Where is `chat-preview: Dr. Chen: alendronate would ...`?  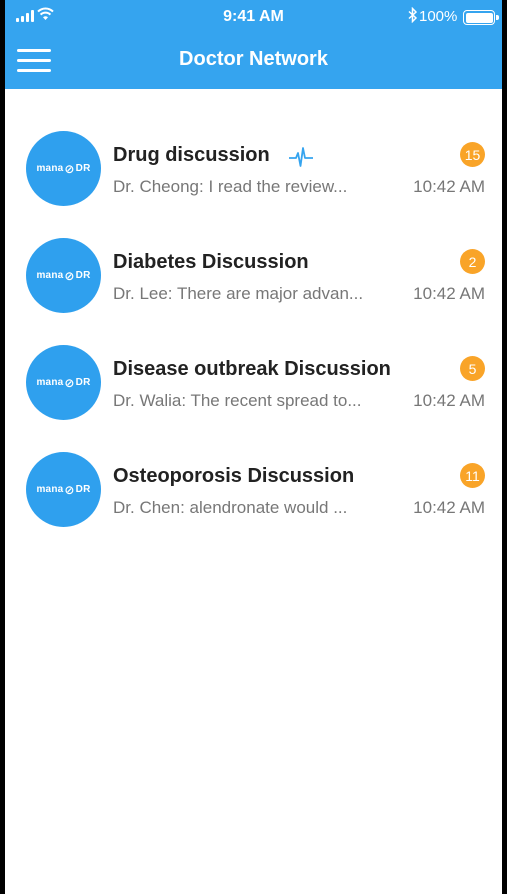 chat-preview: Dr. Chen: alendronate would ... is located at coordinates (230, 507).